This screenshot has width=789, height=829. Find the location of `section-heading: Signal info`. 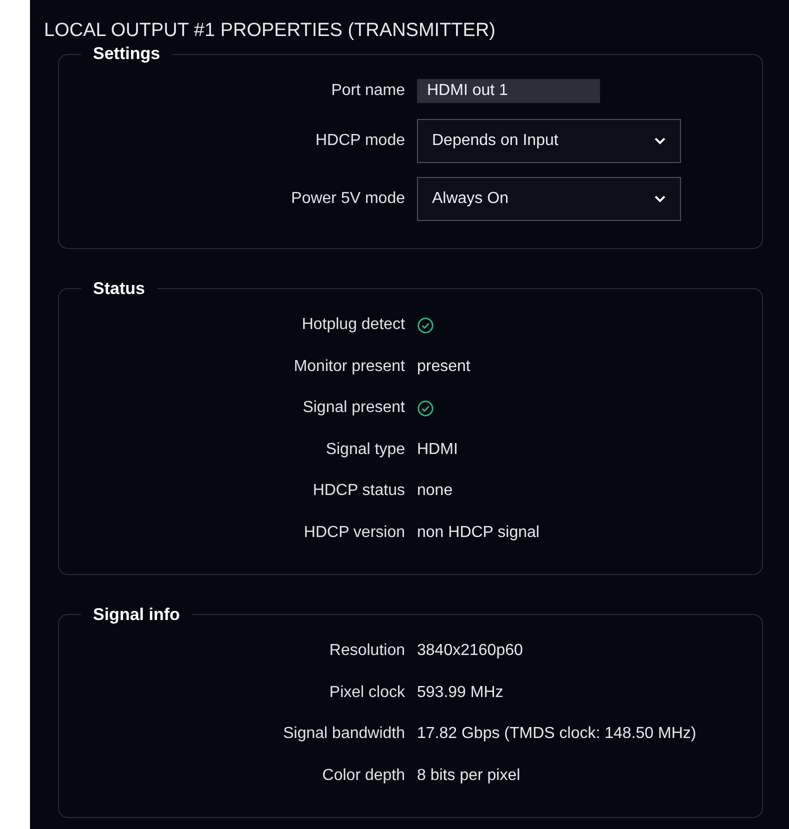

section-heading: Signal info is located at coordinates (136, 614).